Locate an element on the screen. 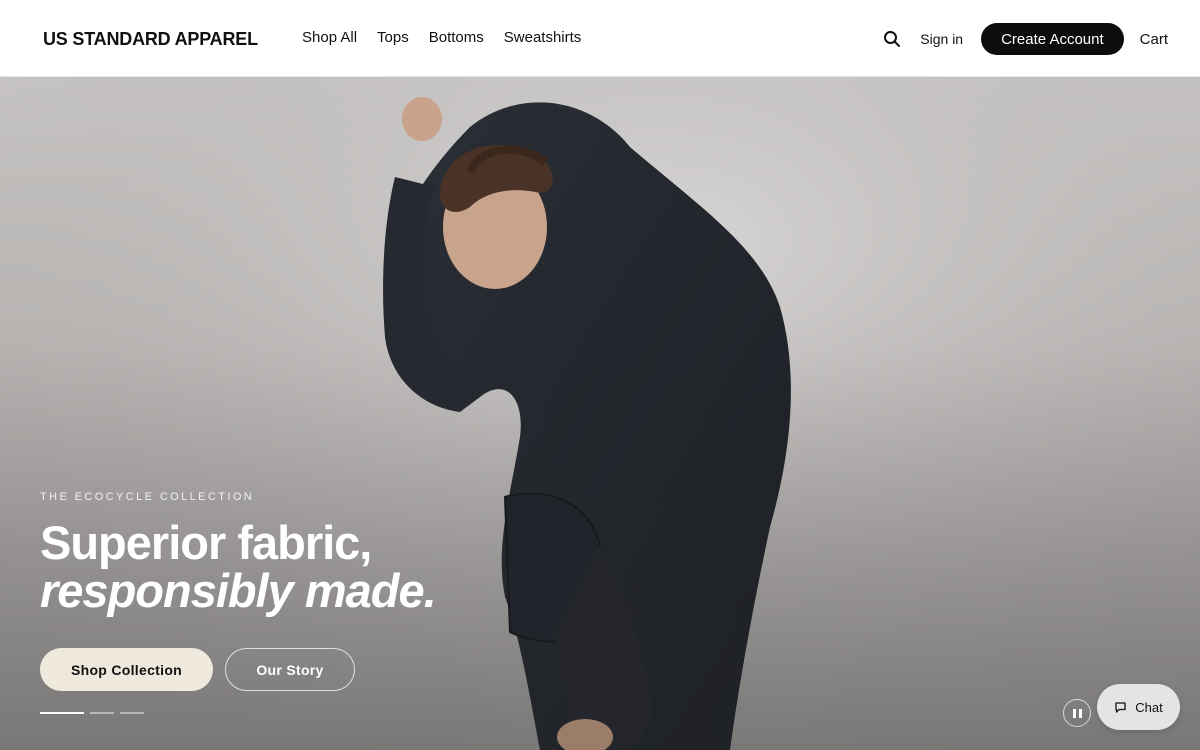 This screenshot has height=750, width=1200. hero-headline: Superior fabric, responsibly made. is located at coordinates (238, 566).